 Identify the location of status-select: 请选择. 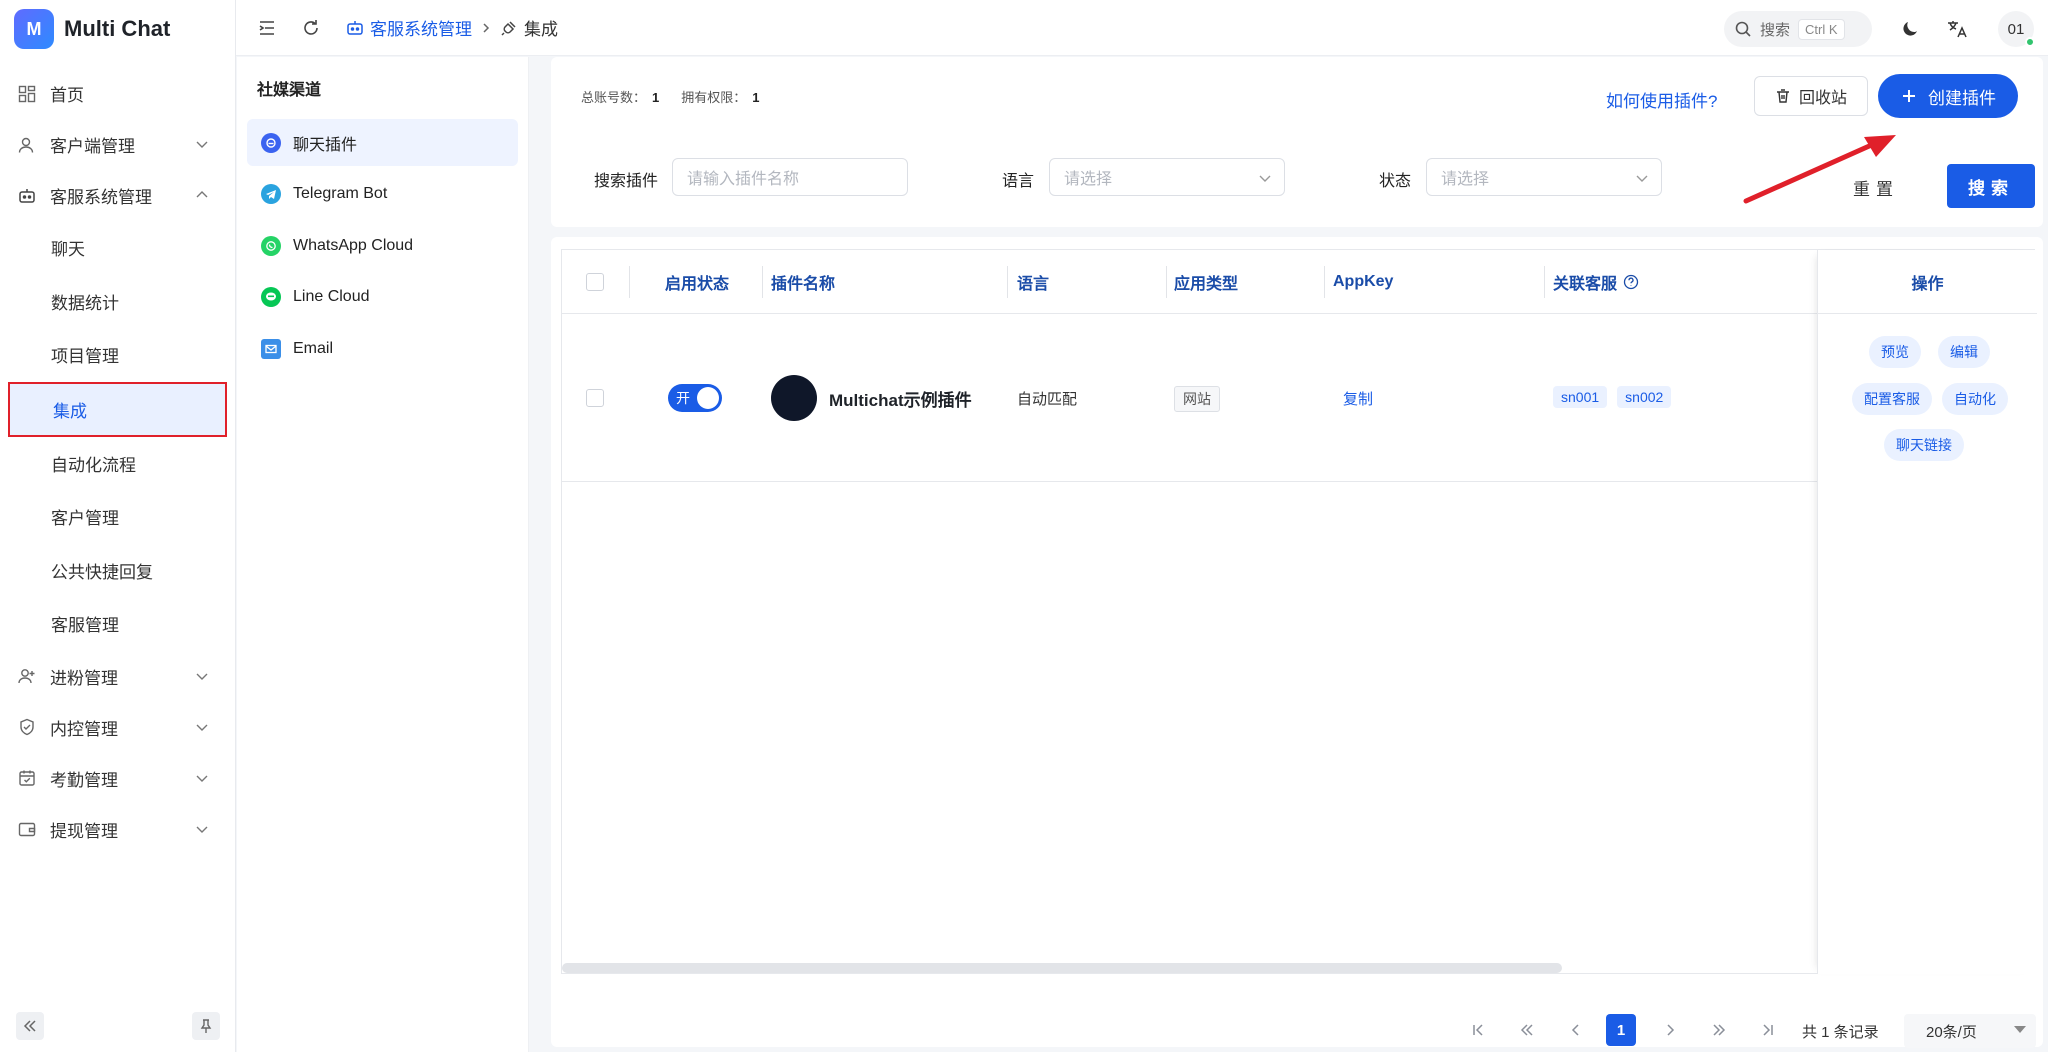
(1544, 177).